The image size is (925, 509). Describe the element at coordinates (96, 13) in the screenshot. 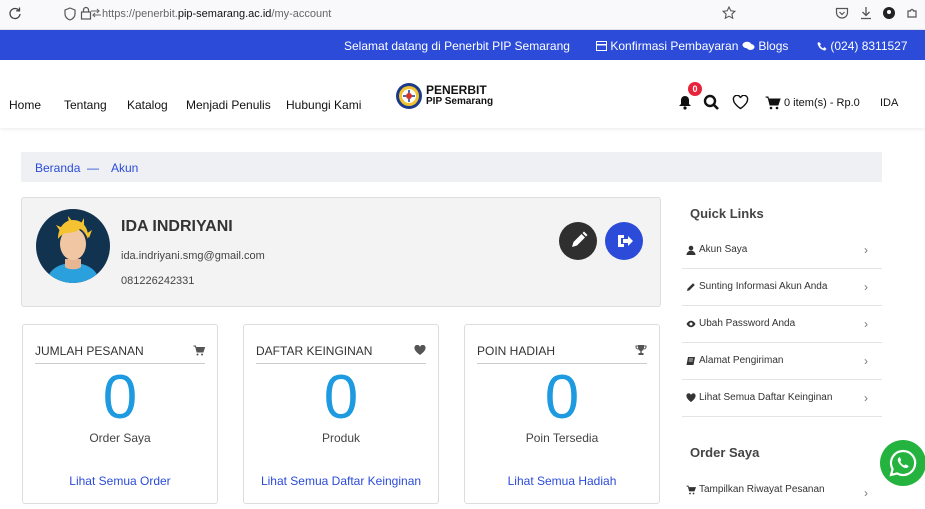

I see `permissions-icon` at that location.